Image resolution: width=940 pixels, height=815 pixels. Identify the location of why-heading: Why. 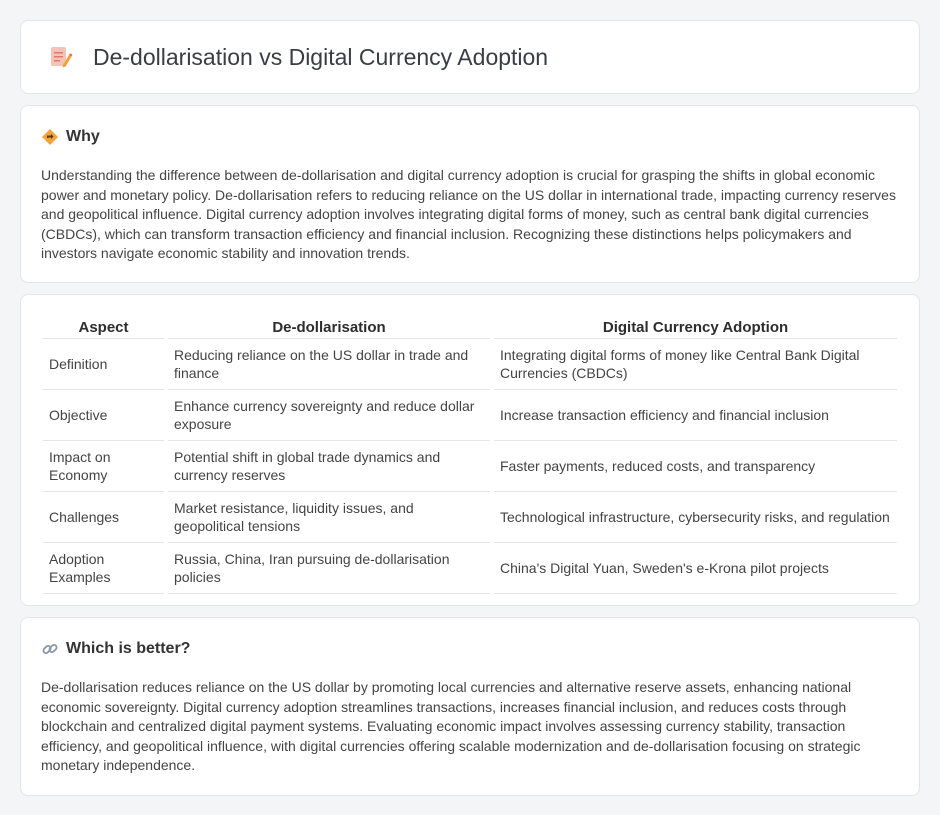
(470, 137).